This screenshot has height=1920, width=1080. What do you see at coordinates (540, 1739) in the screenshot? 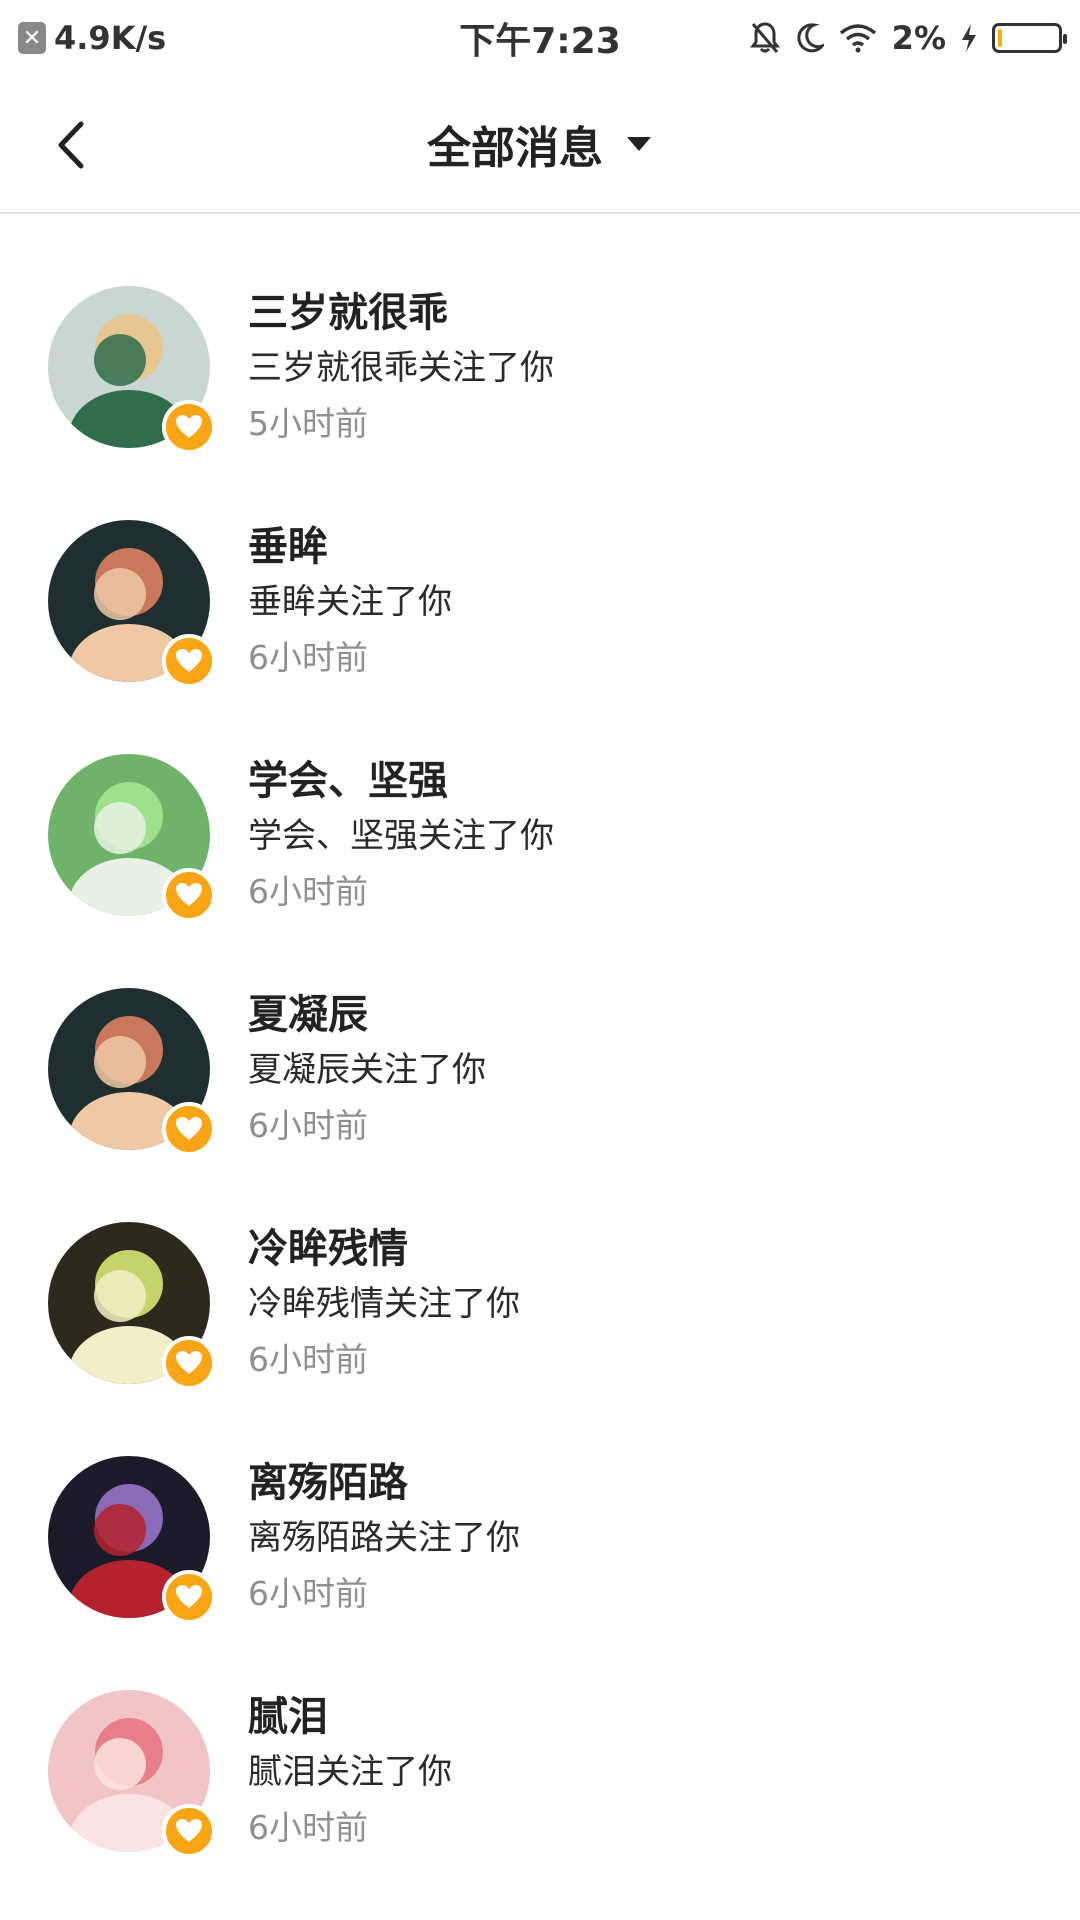
I see `list-item: 腻泪 腻泪关注了你 6小时前` at bounding box center [540, 1739].